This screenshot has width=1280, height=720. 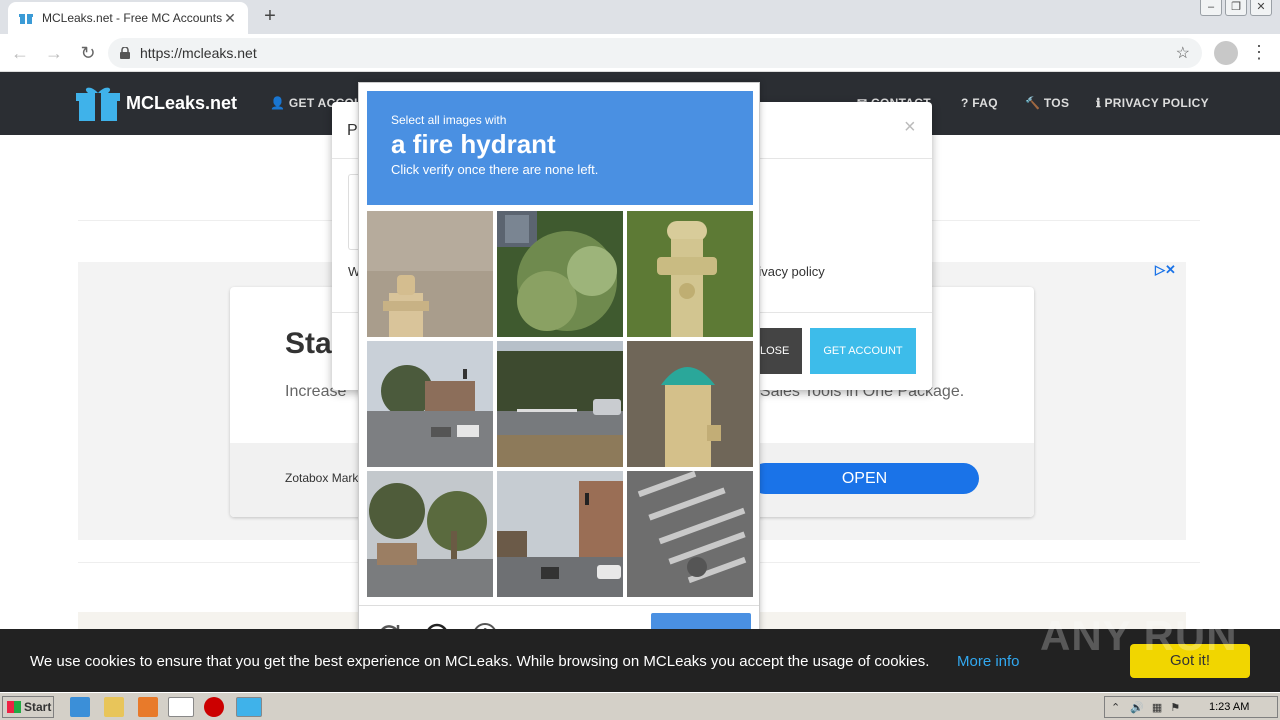 I want to click on windows-logo-icon, so click(x=14, y=707).